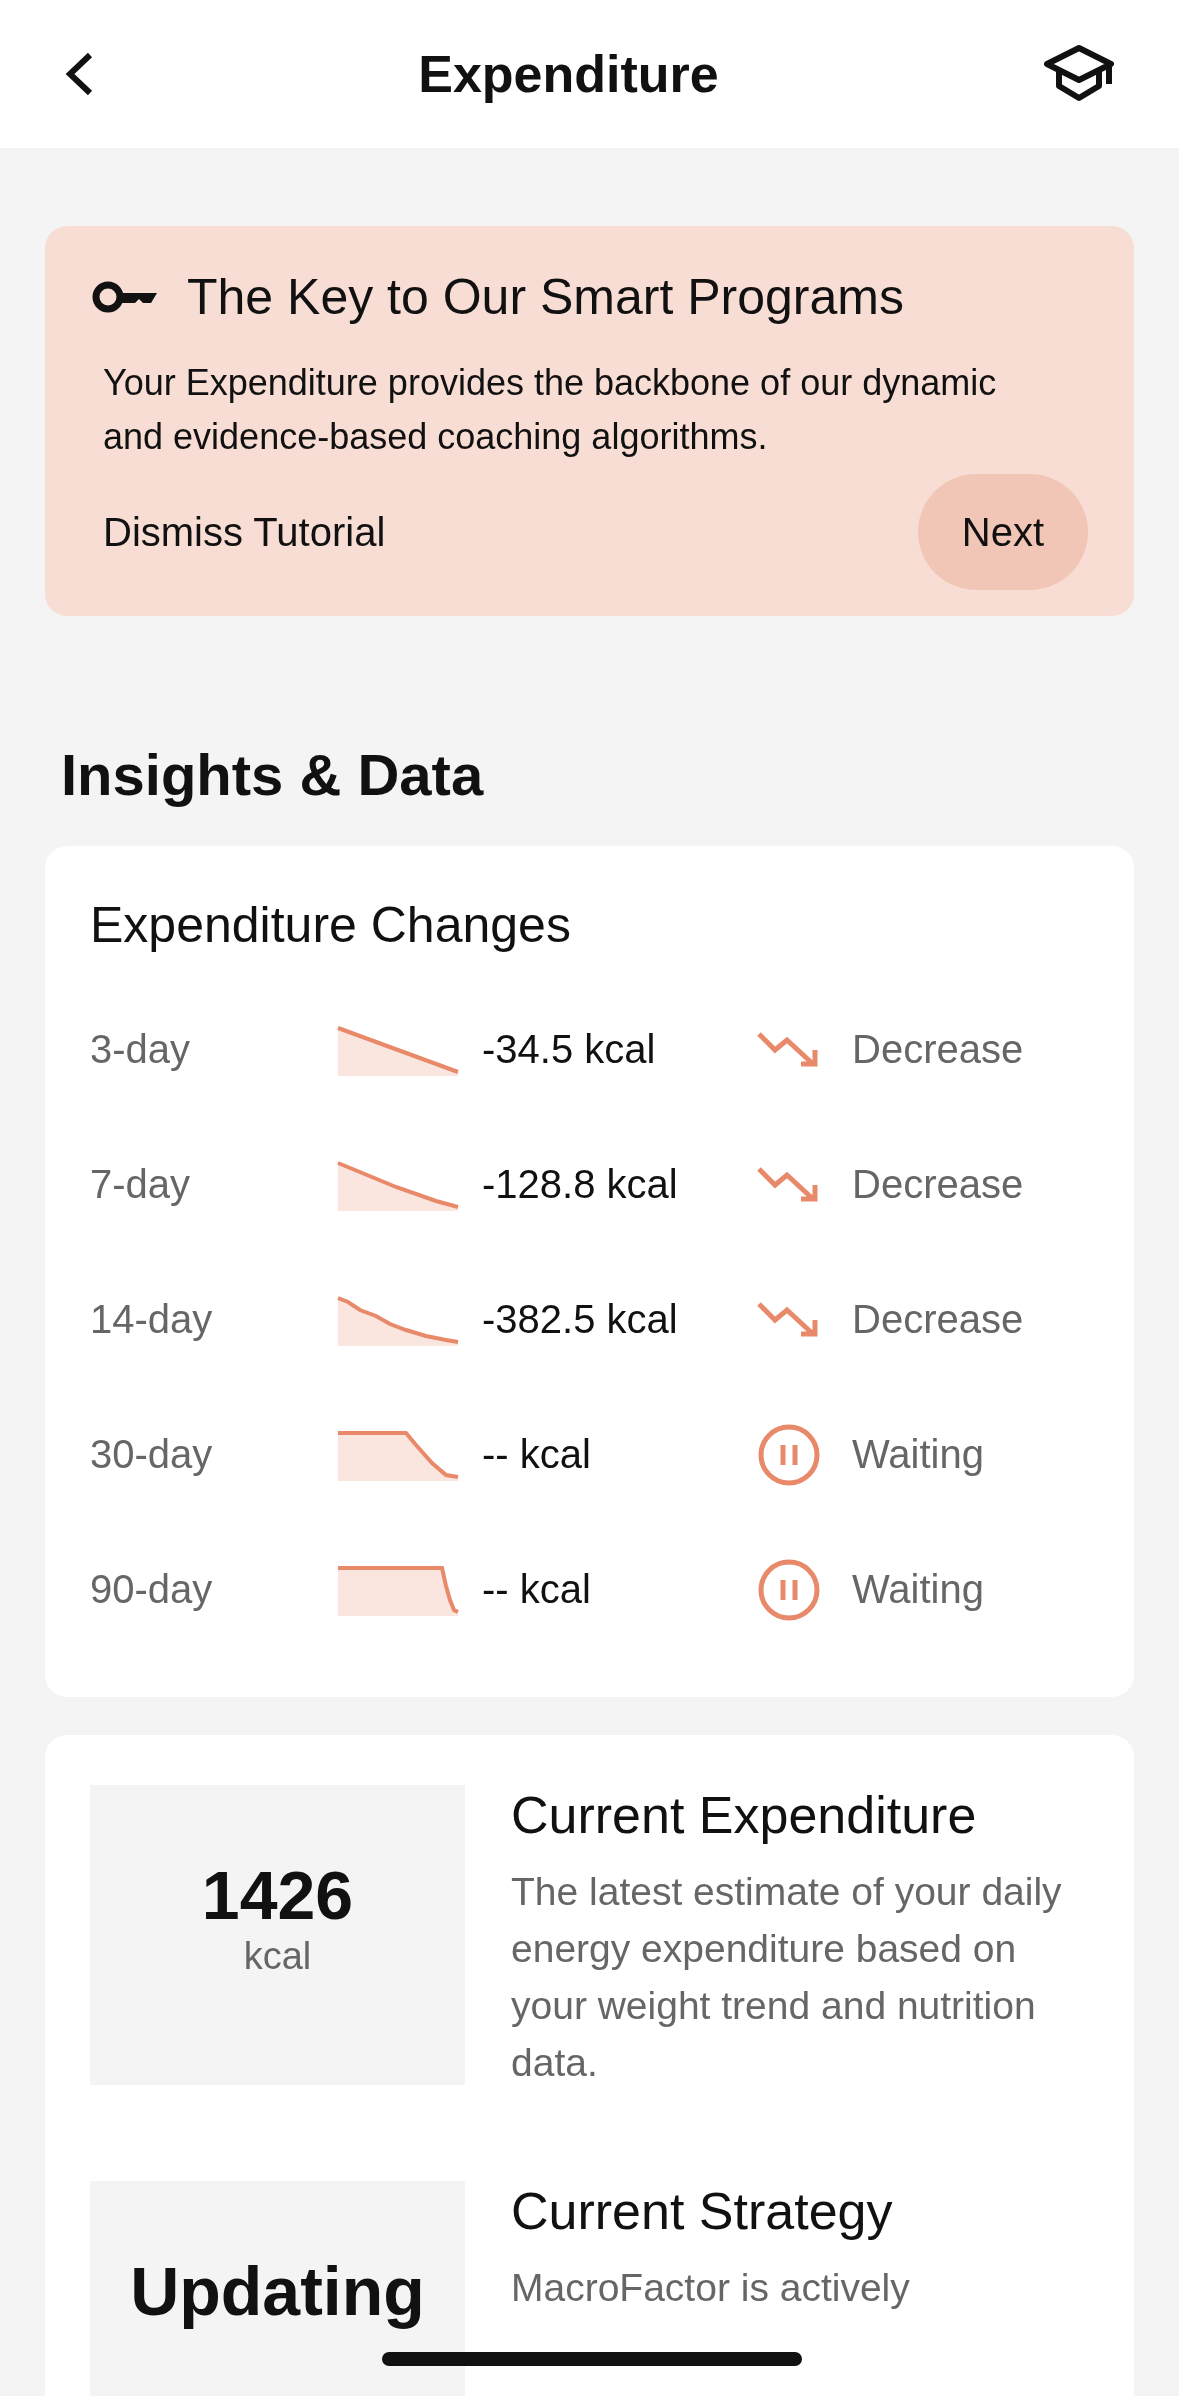 The height and width of the screenshot is (2396, 1179). Describe the element at coordinates (277, 1956) in the screenshot. I see `metric-unit: kcal` at that location.